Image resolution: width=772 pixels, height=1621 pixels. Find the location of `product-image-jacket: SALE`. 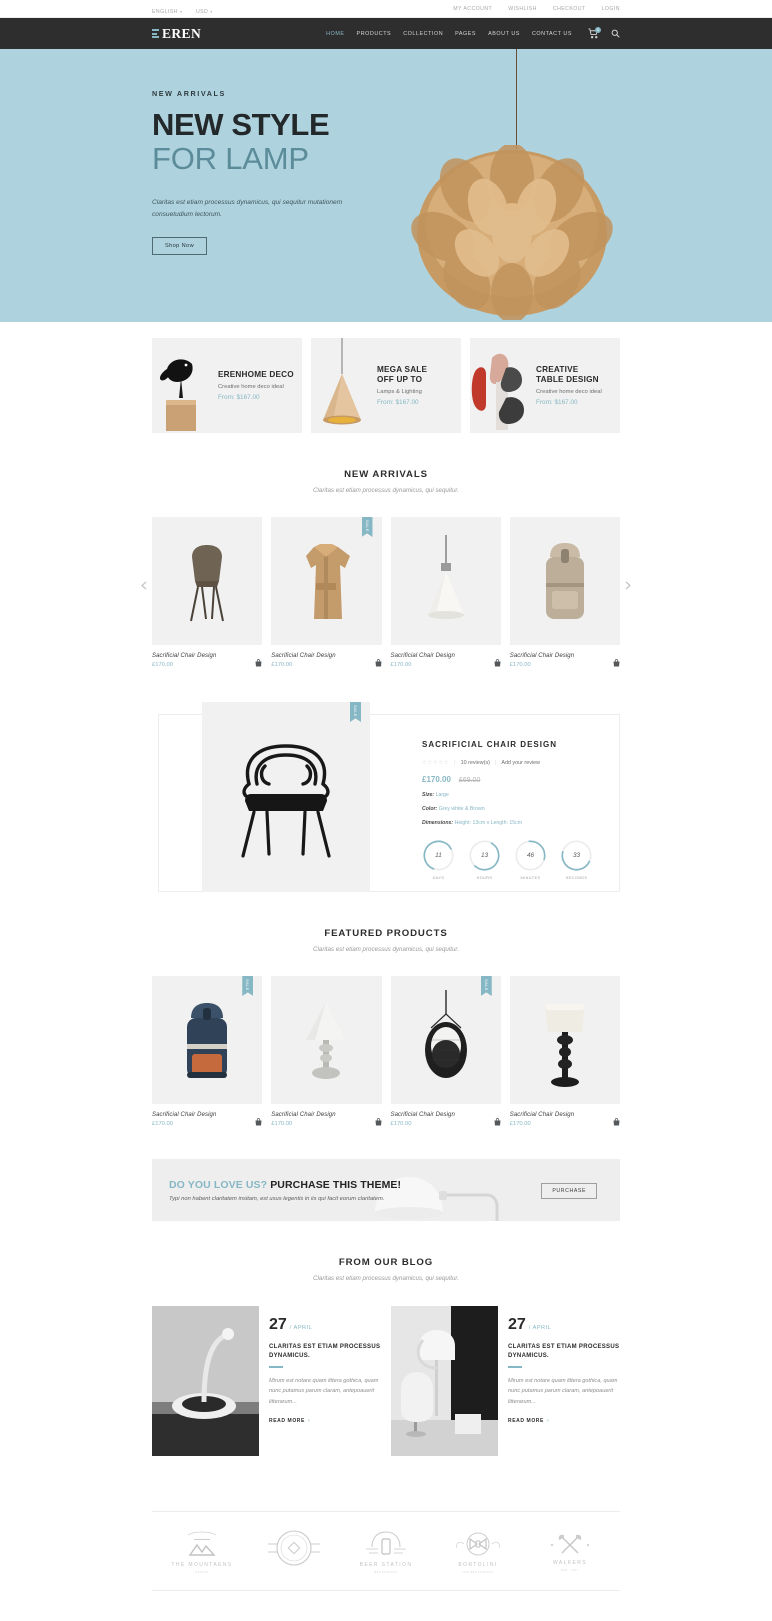

product-image-jacket: SALE is located at coordinates (326, 581).